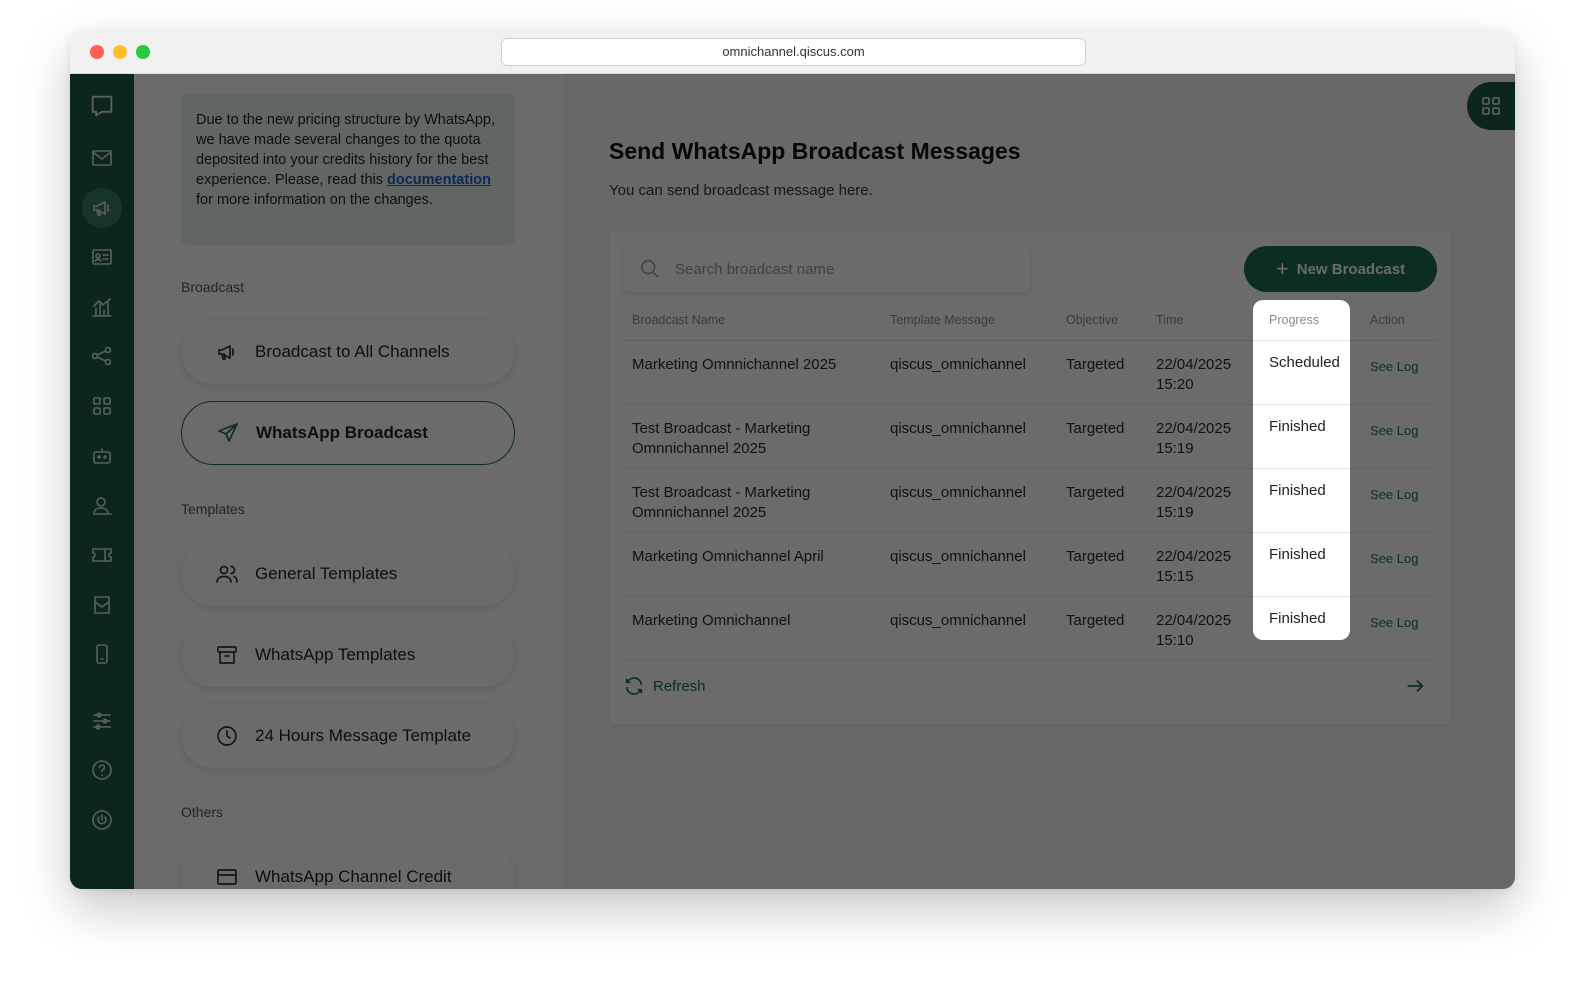  Describe the element at coordinates (227, 877) in the screenshot. I see `credit-card-icon` at that location.